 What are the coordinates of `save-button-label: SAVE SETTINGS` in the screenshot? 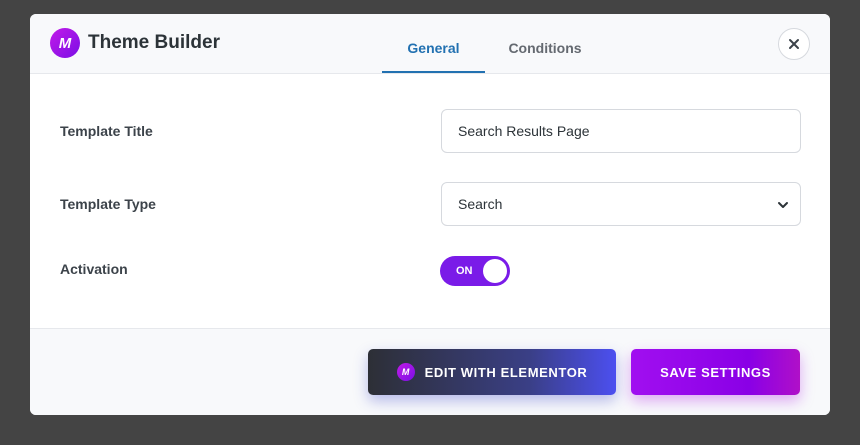 It's located at (715, 372).